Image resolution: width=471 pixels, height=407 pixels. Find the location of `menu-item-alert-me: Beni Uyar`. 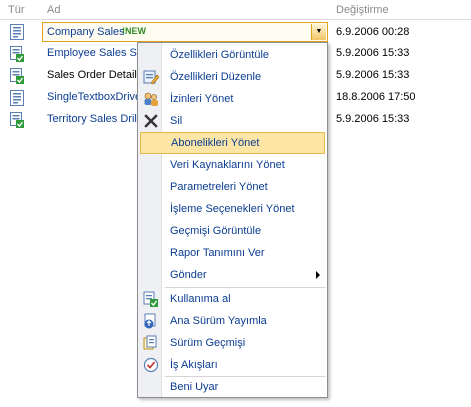

menu-item-alert-me: Beni Uyar is located at coordinates (232, 387).